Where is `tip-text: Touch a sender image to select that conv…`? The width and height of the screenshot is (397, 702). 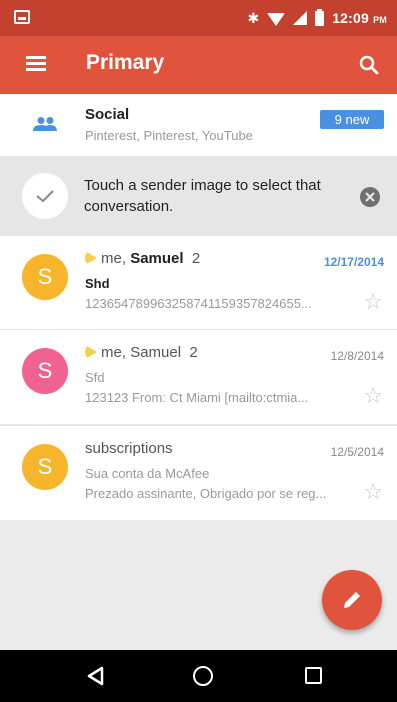
tip-text: Touch a sender image to select that conv… is located at coordinates (202, 196).